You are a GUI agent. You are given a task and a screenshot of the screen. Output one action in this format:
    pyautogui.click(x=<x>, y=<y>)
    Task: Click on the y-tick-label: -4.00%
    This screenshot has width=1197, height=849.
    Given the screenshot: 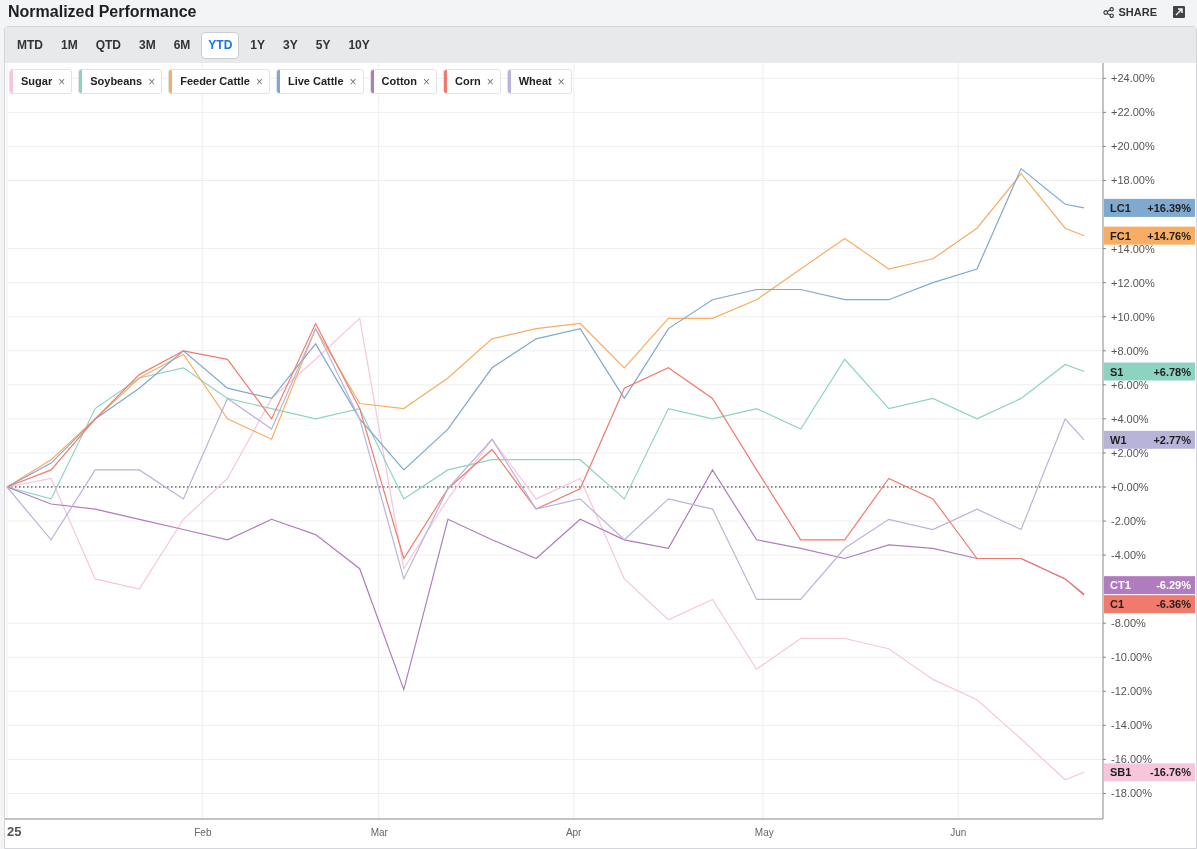 What is the action you would take?
    pyautogui.click(x=1128, y=555)
    